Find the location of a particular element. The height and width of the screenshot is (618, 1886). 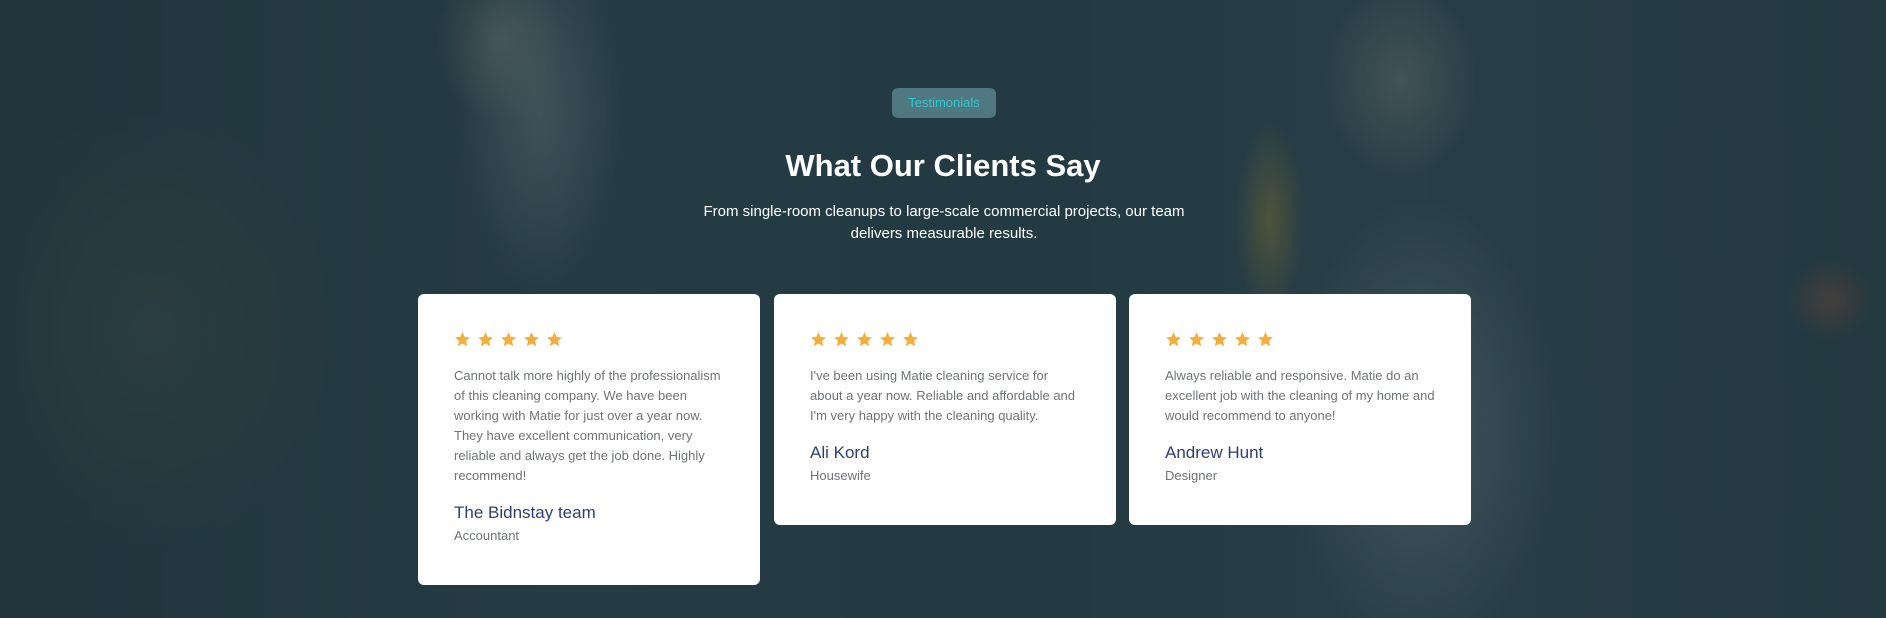

section-title: What Our Clients Say is located at coordinates (943, 165).